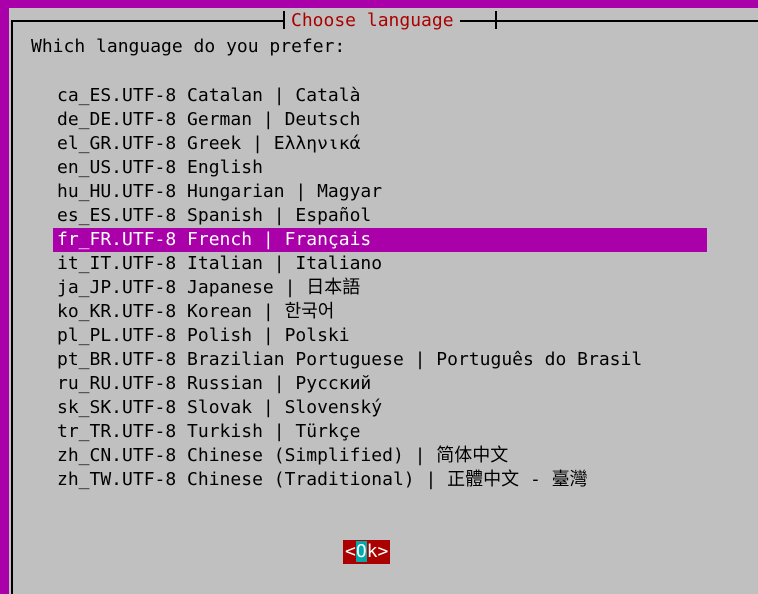  I want to click on title-right-divider, so click(496, 20).